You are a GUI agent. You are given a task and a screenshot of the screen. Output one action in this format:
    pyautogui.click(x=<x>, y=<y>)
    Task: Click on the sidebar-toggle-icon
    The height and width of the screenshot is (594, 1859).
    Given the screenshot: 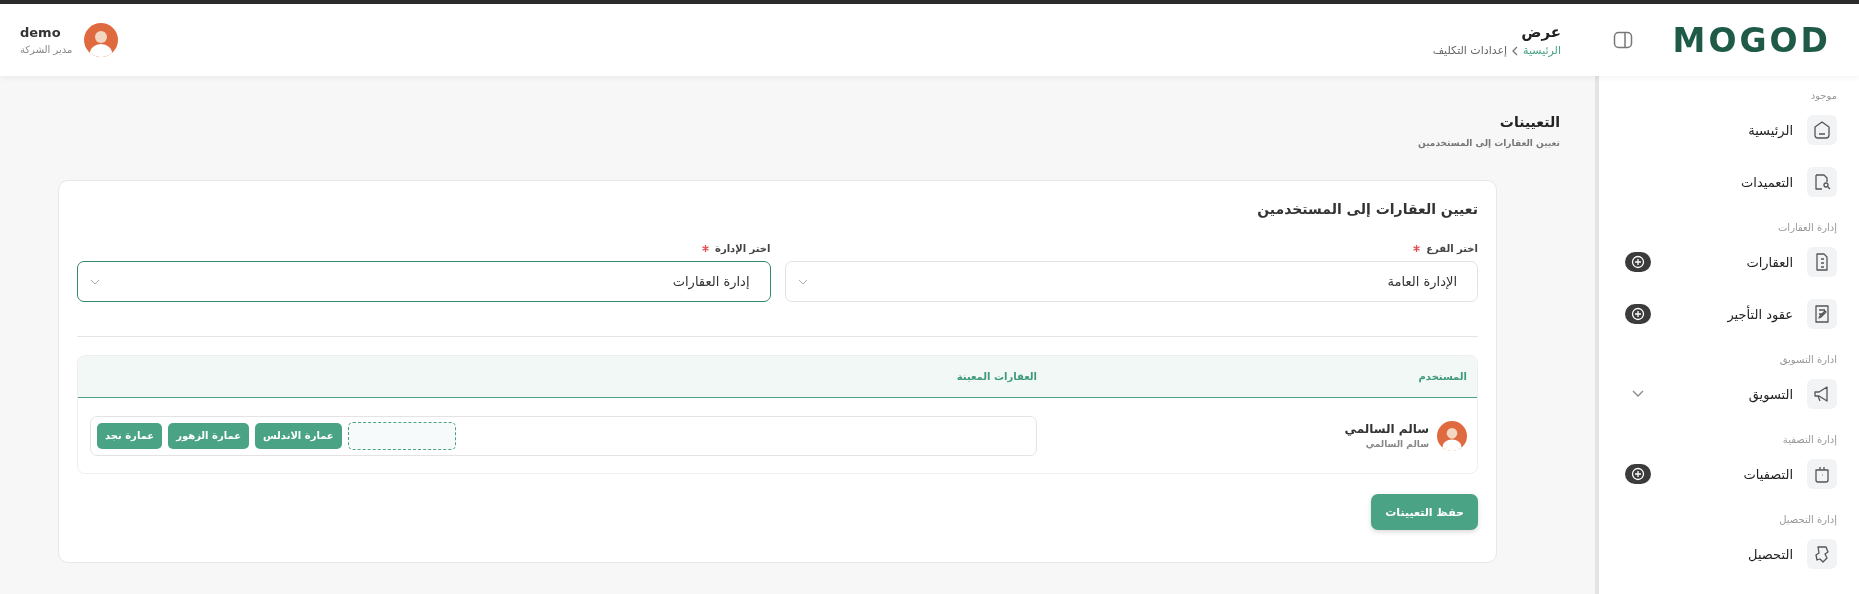 What is the action you would take?
    pyautogui.click(x=1622, y=40)
    